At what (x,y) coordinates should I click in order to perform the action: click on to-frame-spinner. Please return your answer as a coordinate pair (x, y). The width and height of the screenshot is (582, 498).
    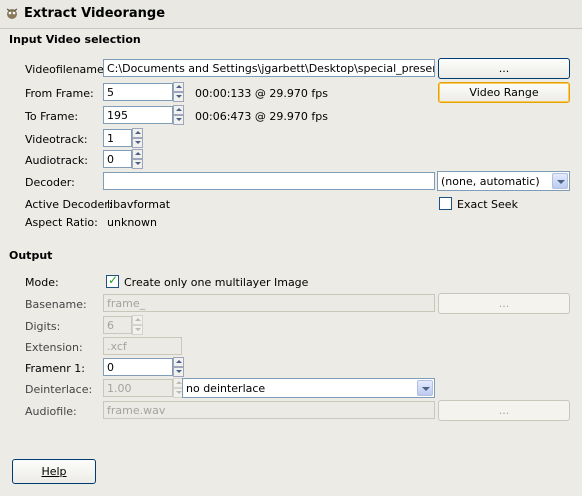
    Looking at the image, I should click on (178, 115).